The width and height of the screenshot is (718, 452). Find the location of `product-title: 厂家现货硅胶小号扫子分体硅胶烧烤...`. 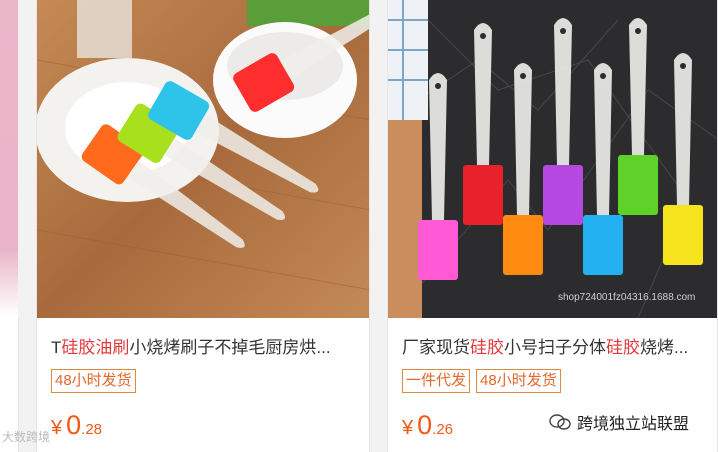

product-title: 厂家现货硅胶小号扫子分体硅胶烧烤... is located at coordinates (554, 345).